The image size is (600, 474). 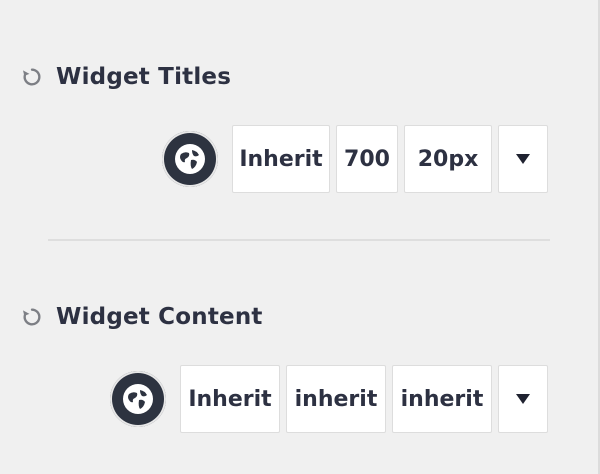 I want to click on font-size-input: inherit, so click(x=442, y=399).